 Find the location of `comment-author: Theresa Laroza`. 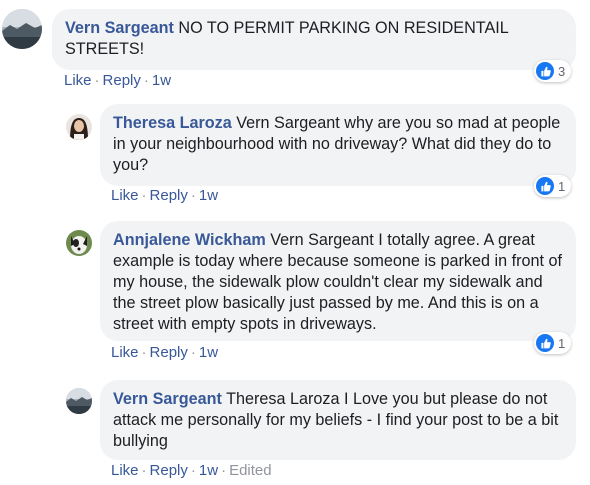

comment-author: Theresa Laroza is located at coordinates (172, 123).